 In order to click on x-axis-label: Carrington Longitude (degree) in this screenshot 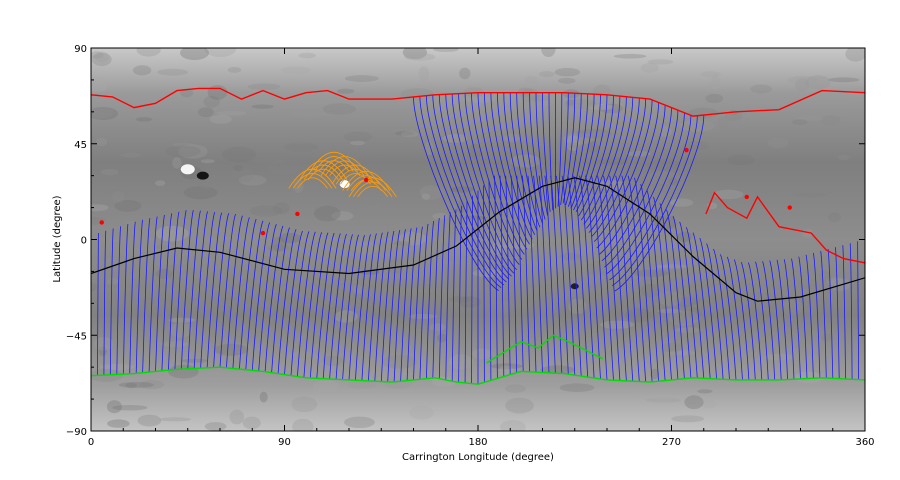, I will do `click(478, 457)`.